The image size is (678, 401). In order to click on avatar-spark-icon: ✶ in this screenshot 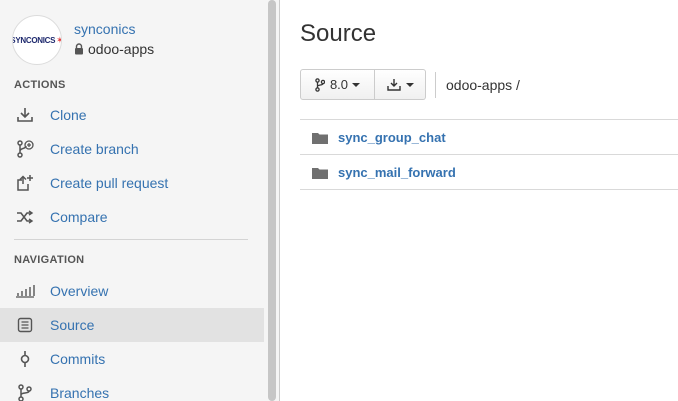, I will do `click(58, 40)`.